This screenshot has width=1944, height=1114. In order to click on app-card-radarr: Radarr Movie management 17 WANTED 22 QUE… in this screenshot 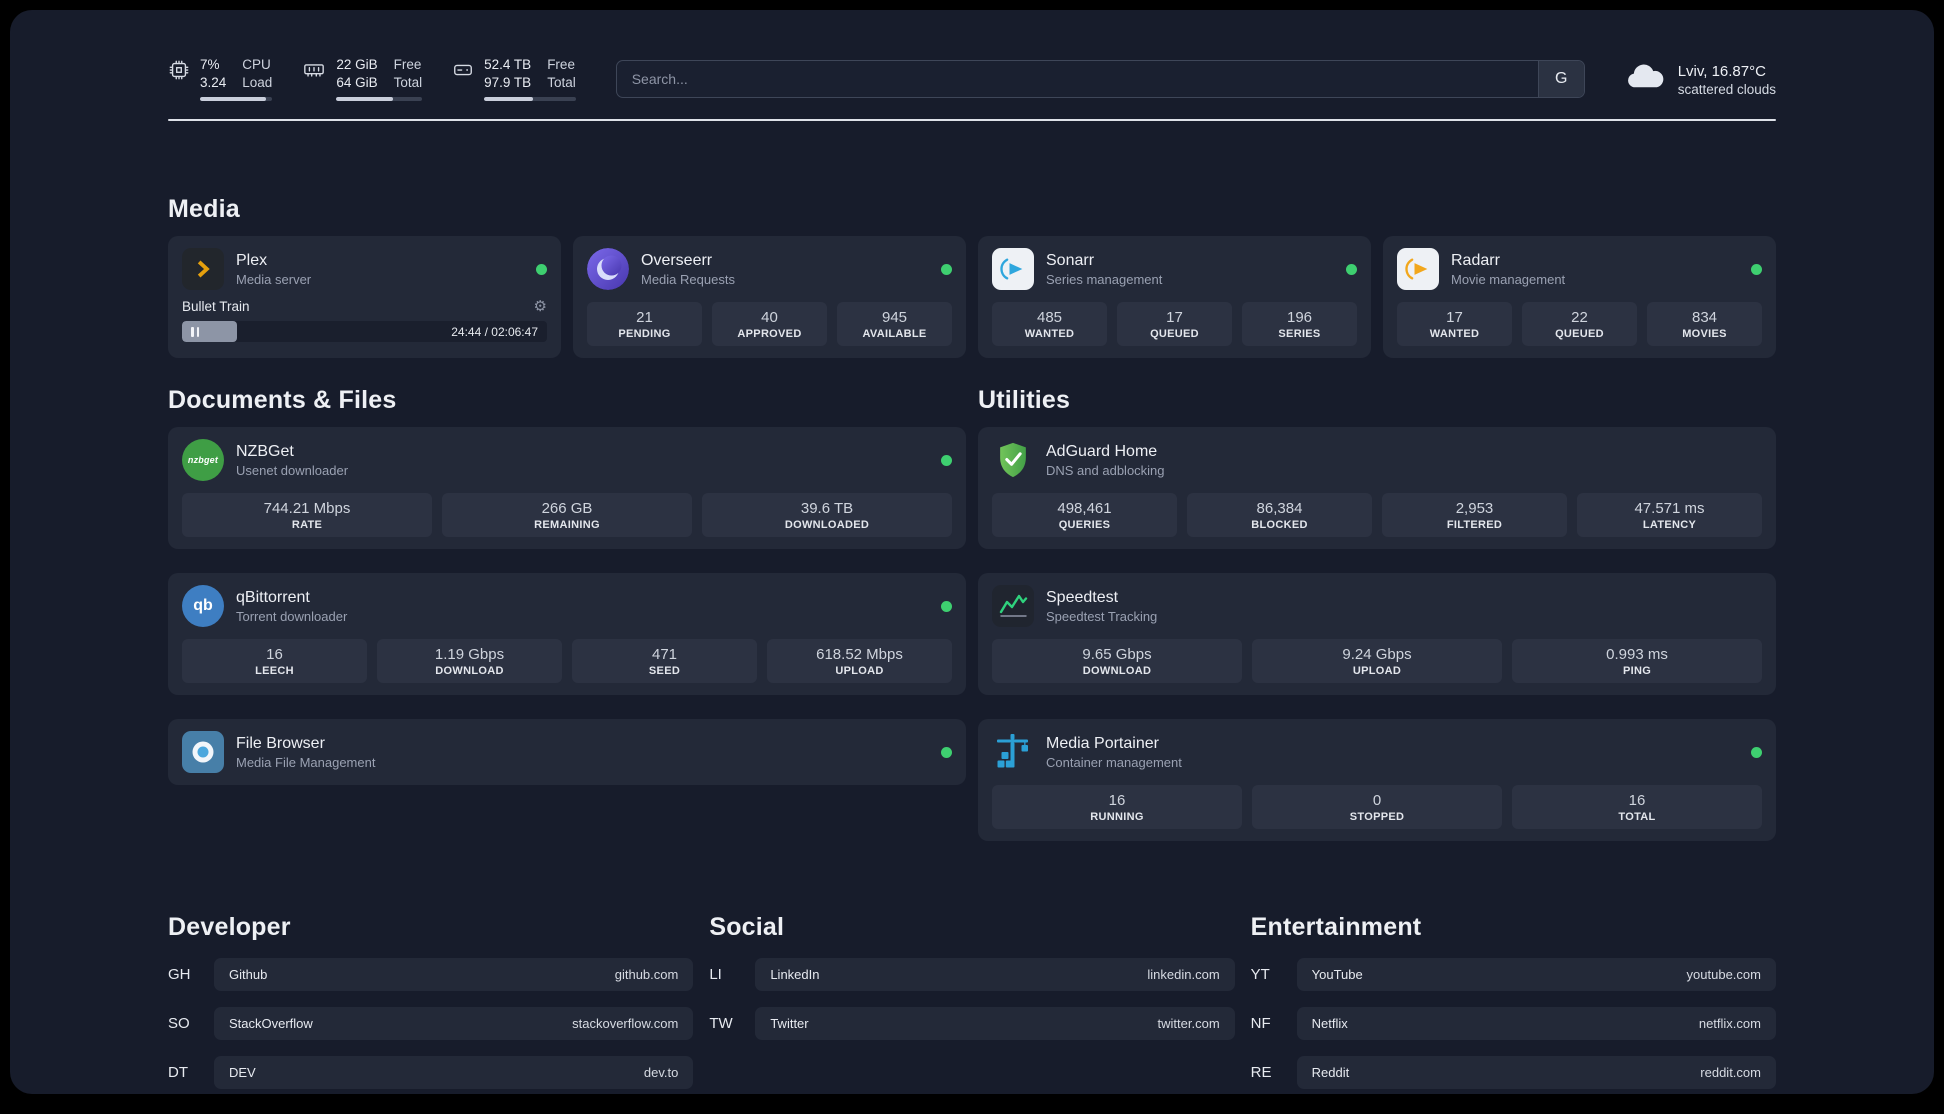, I will do `click(1579, 297)`.